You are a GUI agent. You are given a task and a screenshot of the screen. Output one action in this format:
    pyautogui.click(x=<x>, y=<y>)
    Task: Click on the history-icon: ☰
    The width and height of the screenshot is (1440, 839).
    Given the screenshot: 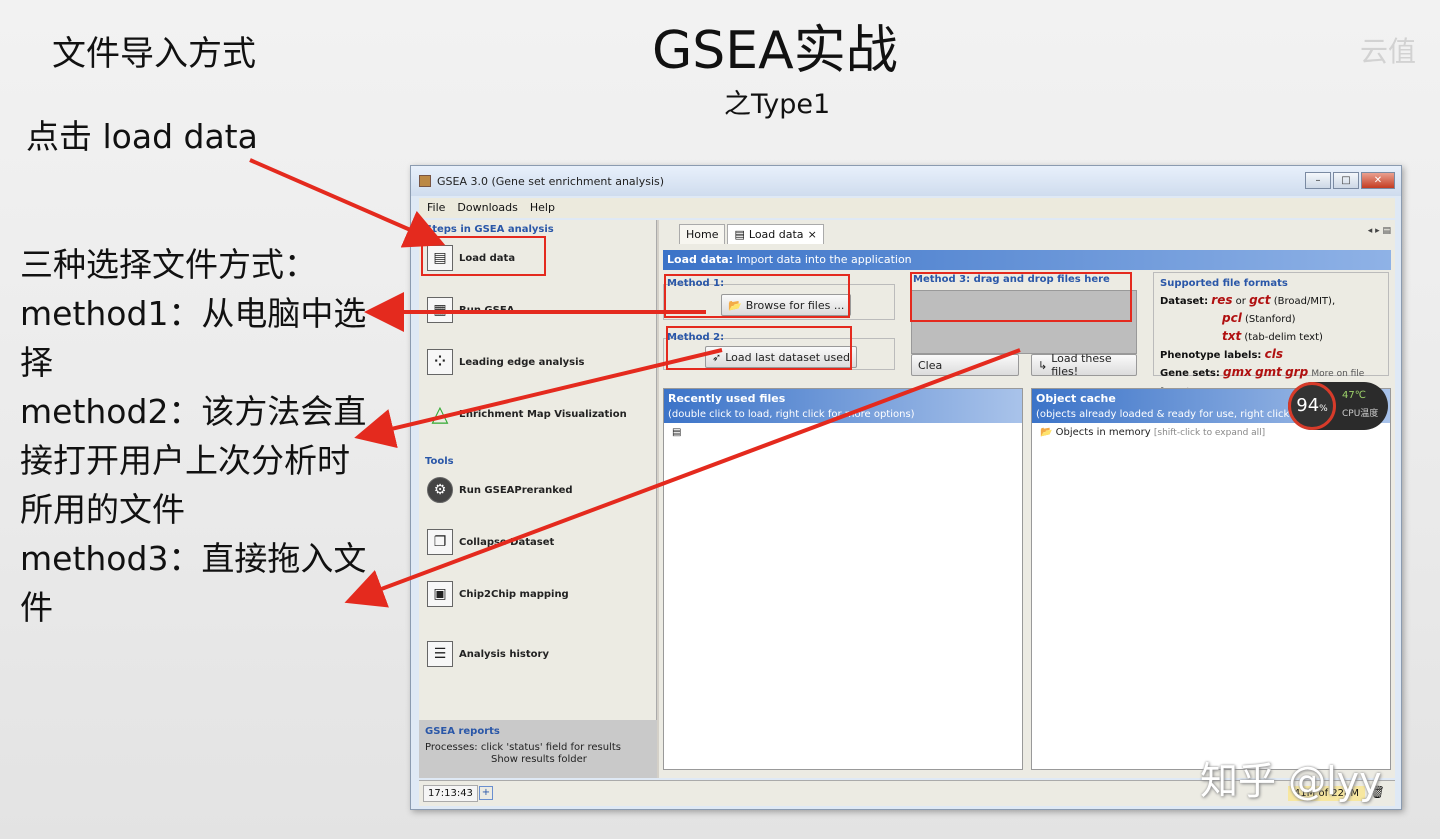 What is the action you would take?
    pyautogui.click(x=440, y=654)
    